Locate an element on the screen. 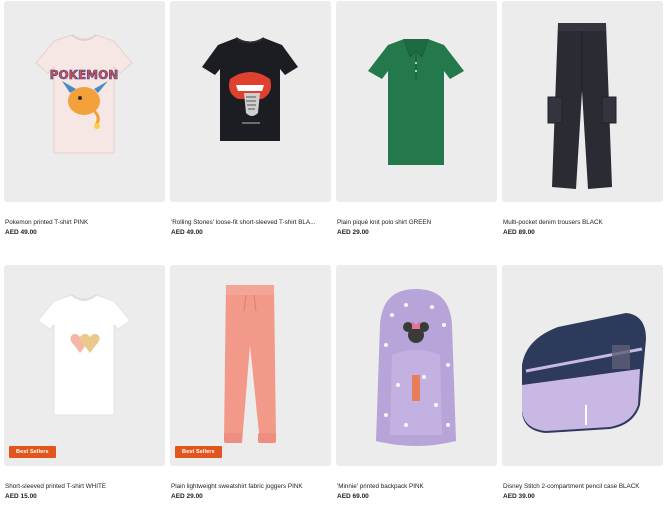 Image resolution: width=668 pixels, height=515 pixels. product-price: AED 69.00 is located at coordinates (353, 496).